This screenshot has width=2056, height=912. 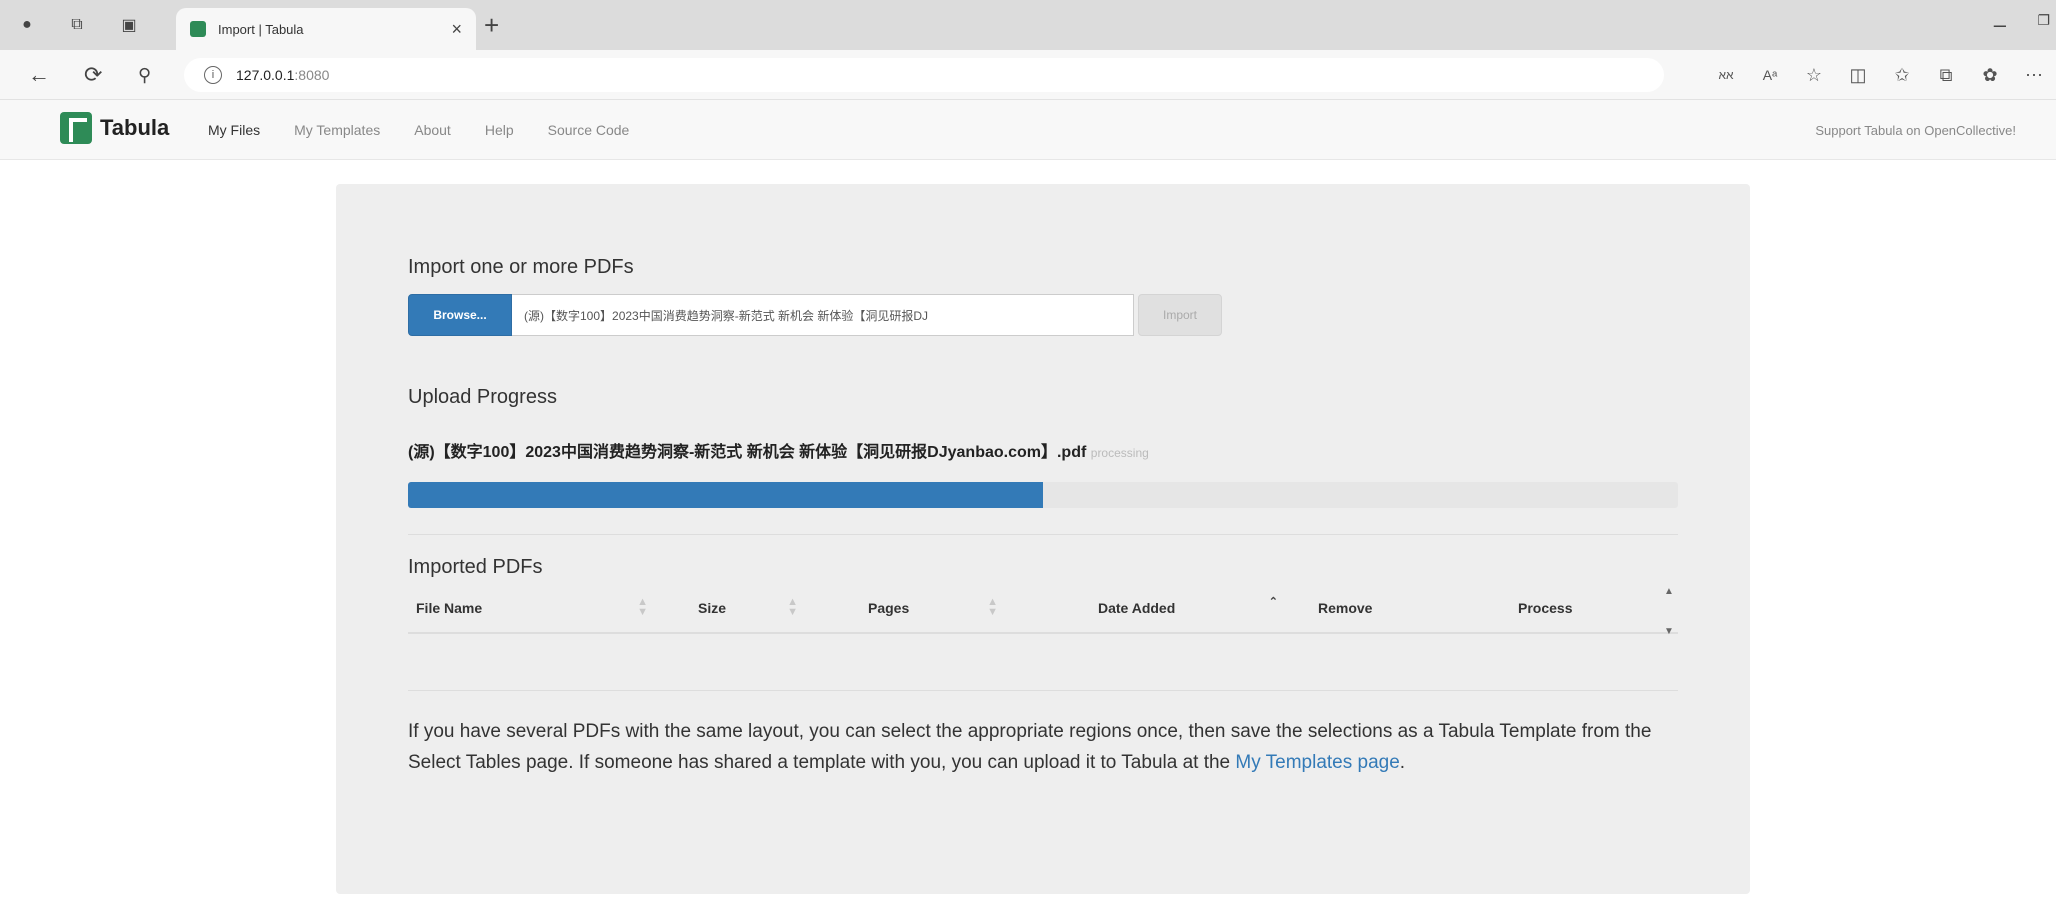 What do you see at coordinates (39, 75) in the screenshot?
I see `back-icon: ←` at bounding box center [39, 75].